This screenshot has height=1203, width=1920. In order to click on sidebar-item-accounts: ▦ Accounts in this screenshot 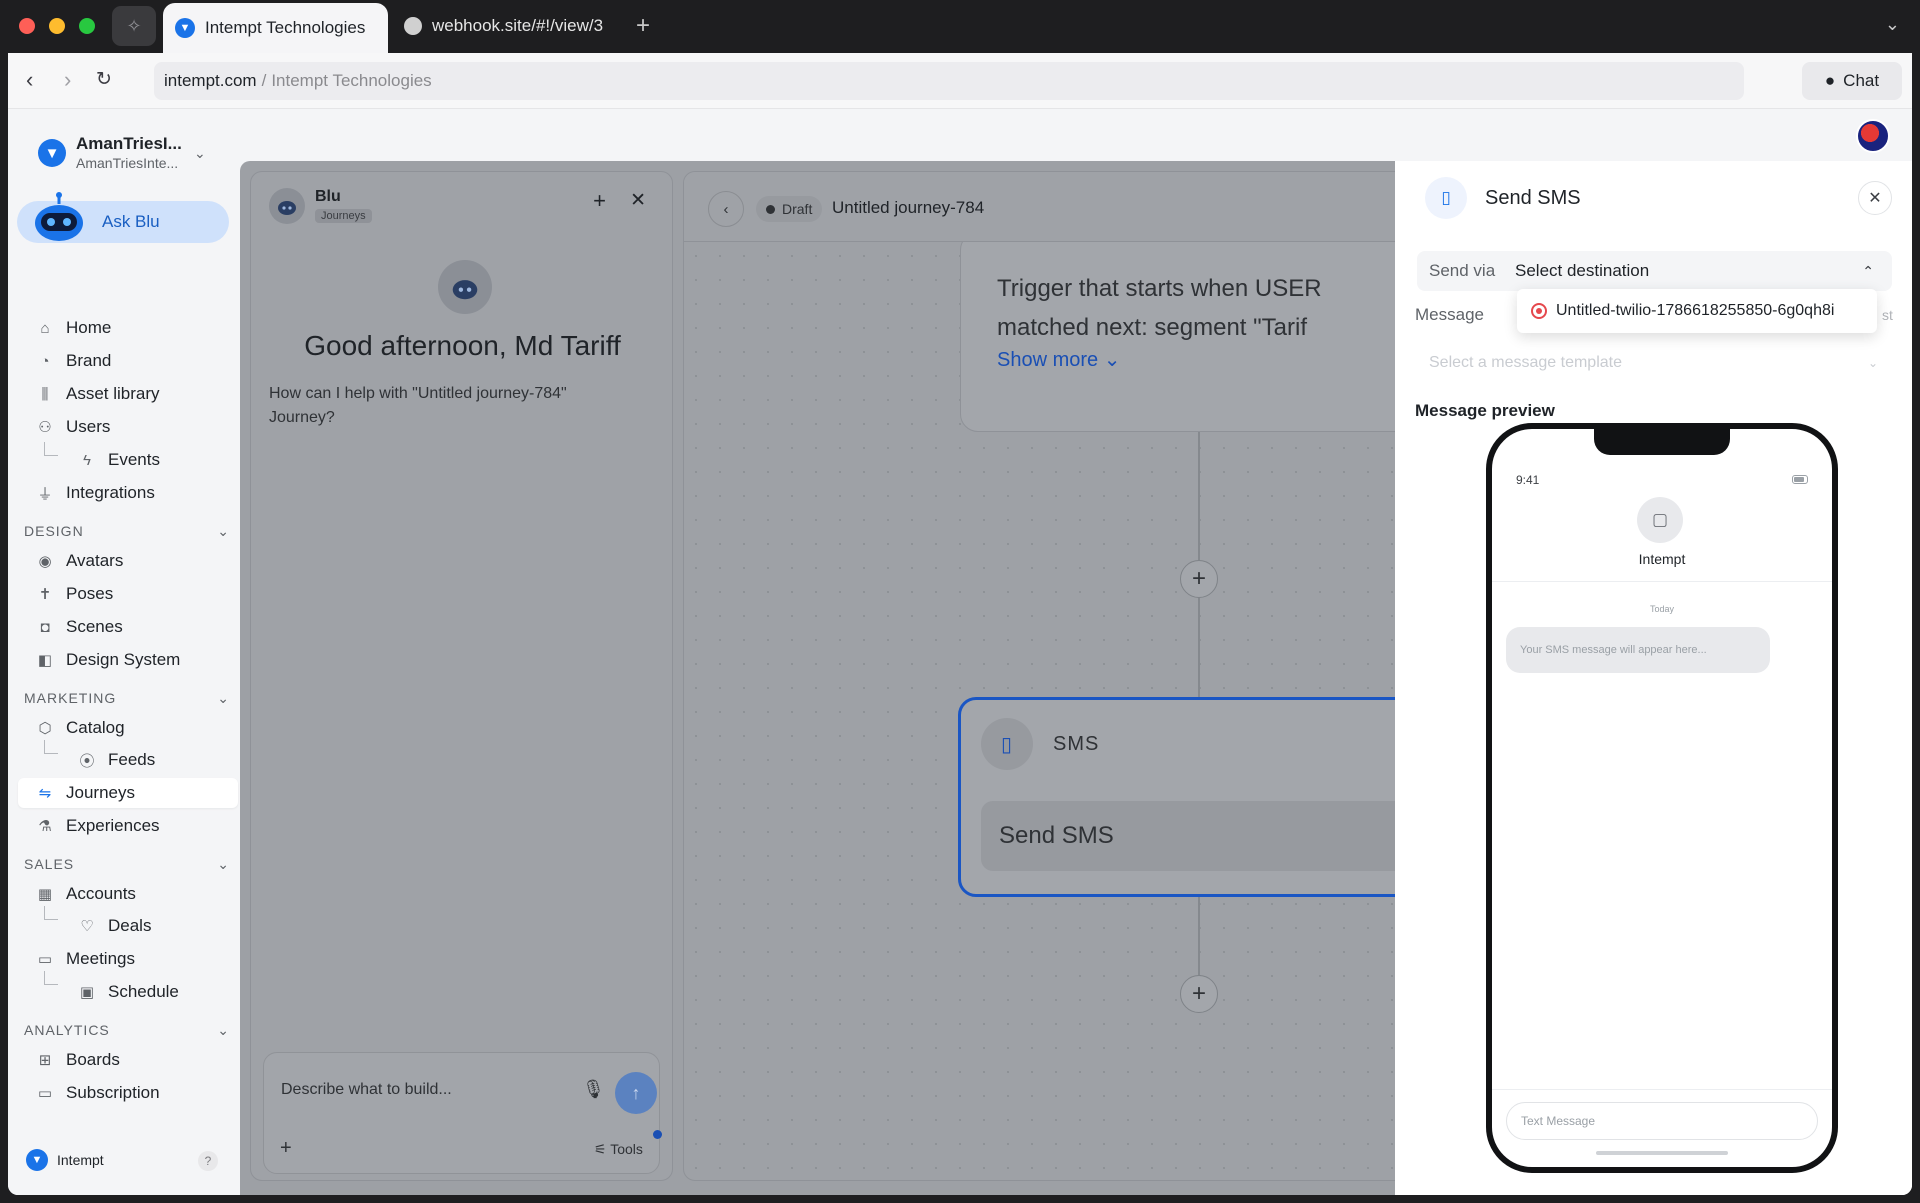, I will do `click(128, 894)`.